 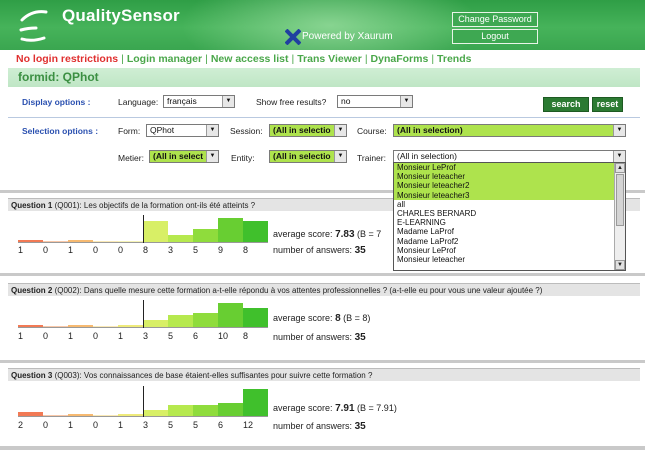 I want to click on form-id-bar: formid: QPhot, so click(x=324, y=77).